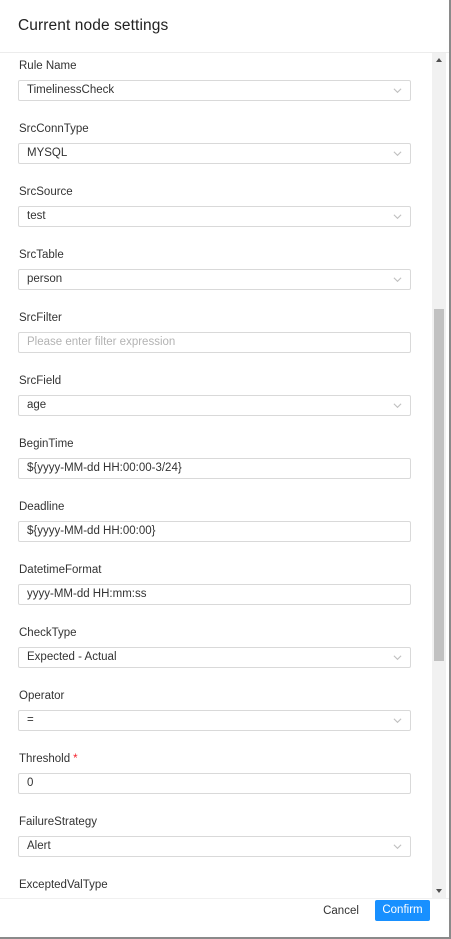 Image resolution: width=451 pixels, height=939 pixels. I want to click on check-type-label: CheckType, so click(48, 633).